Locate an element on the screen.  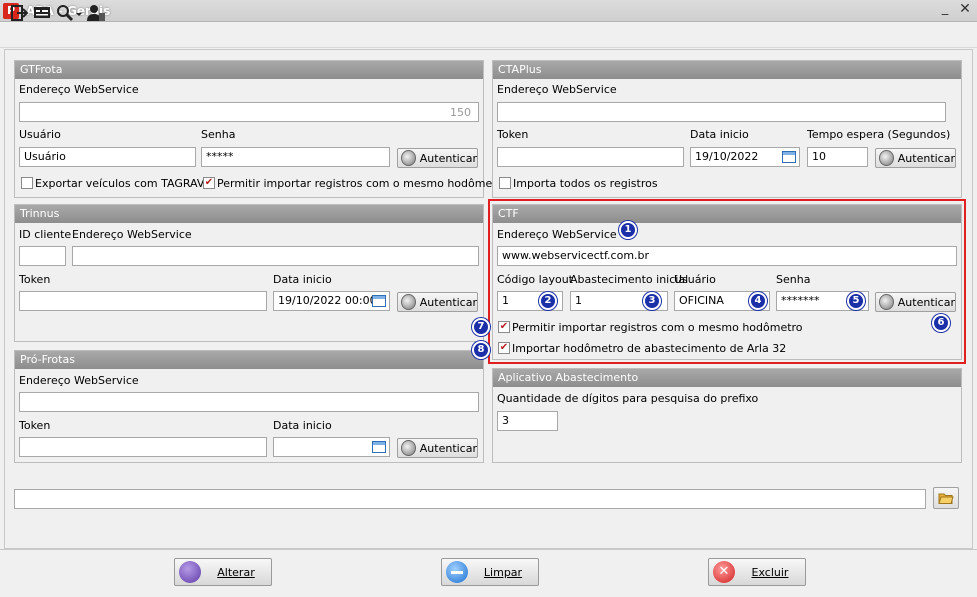
gtfrota-autenticar-button: Autenticar is located at coordinates (437, 158).